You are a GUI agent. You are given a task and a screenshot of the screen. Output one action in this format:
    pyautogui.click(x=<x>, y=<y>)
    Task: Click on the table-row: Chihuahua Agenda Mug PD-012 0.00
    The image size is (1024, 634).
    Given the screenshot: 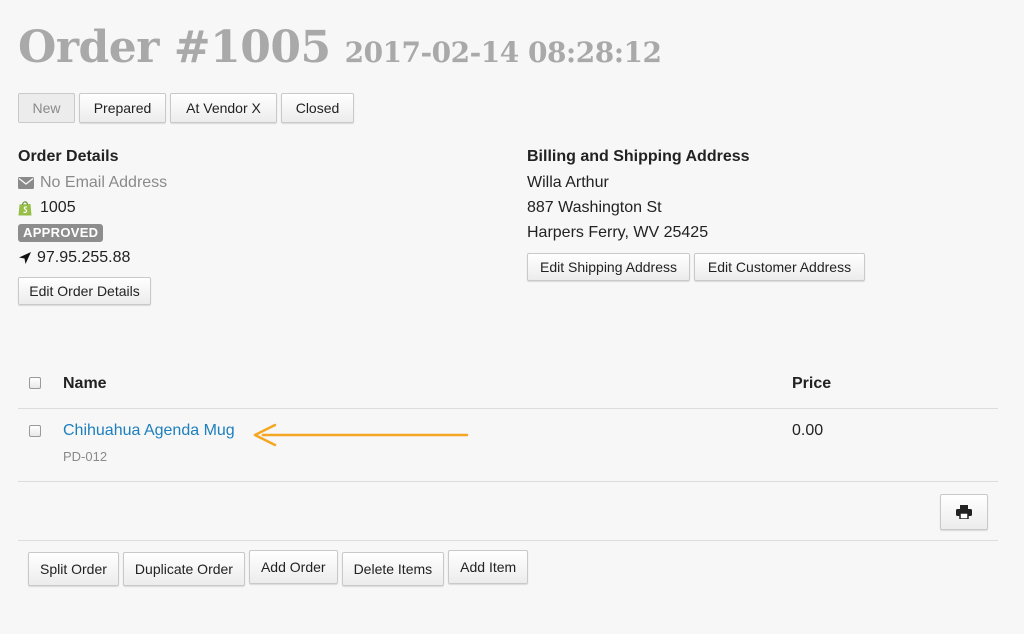 What is the action you would take?
    pyautogui.click(x=508, y=445)
    